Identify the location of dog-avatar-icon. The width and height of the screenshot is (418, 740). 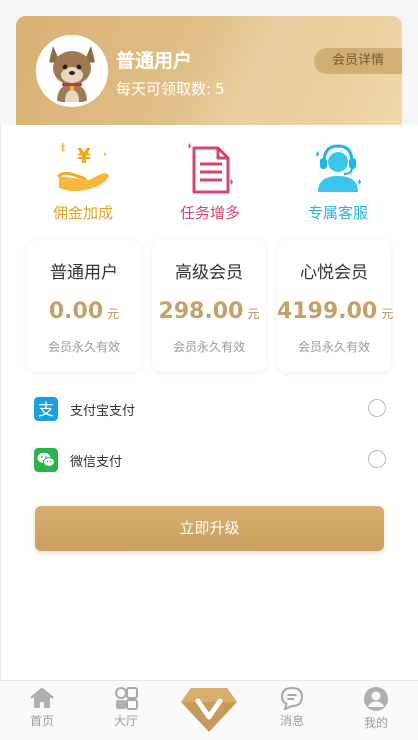
(72, 71).